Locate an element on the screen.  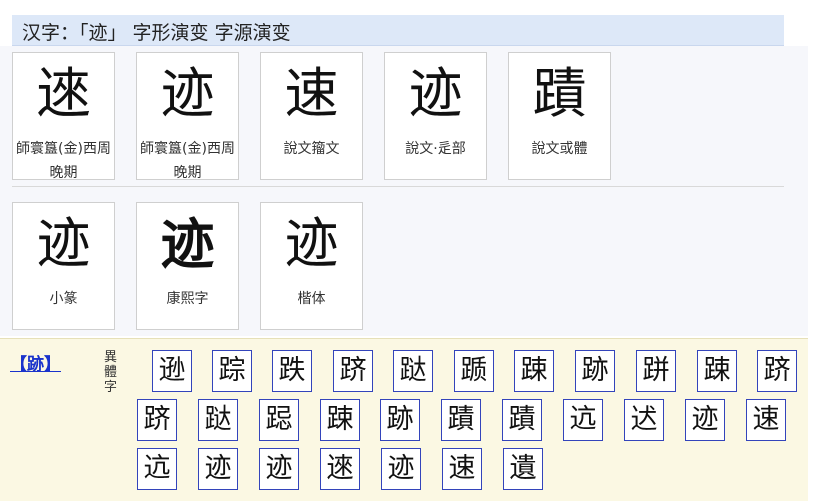
evolution-card: 速 說文籀文 is located at coordinates (311, 116).